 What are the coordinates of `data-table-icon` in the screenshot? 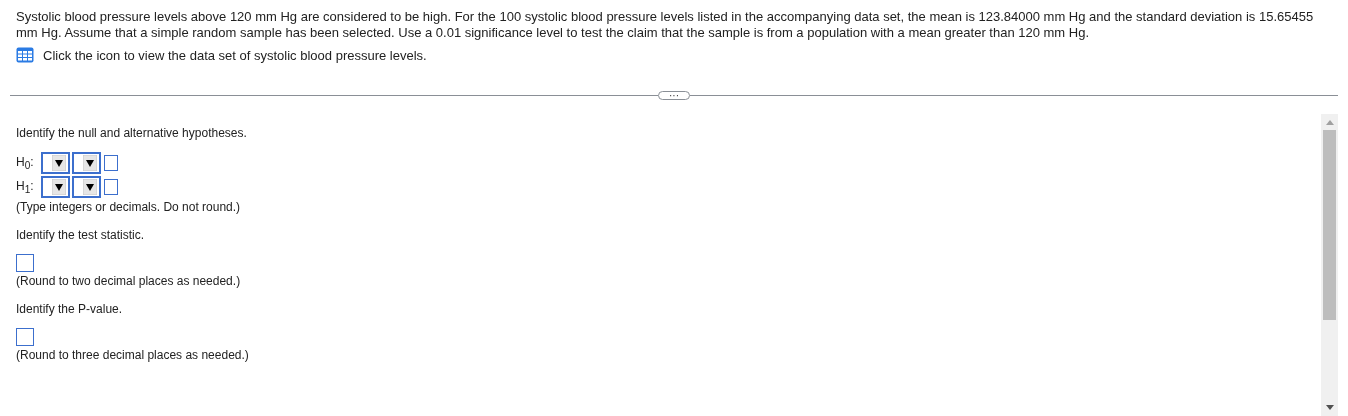 It's located at (25, 55).